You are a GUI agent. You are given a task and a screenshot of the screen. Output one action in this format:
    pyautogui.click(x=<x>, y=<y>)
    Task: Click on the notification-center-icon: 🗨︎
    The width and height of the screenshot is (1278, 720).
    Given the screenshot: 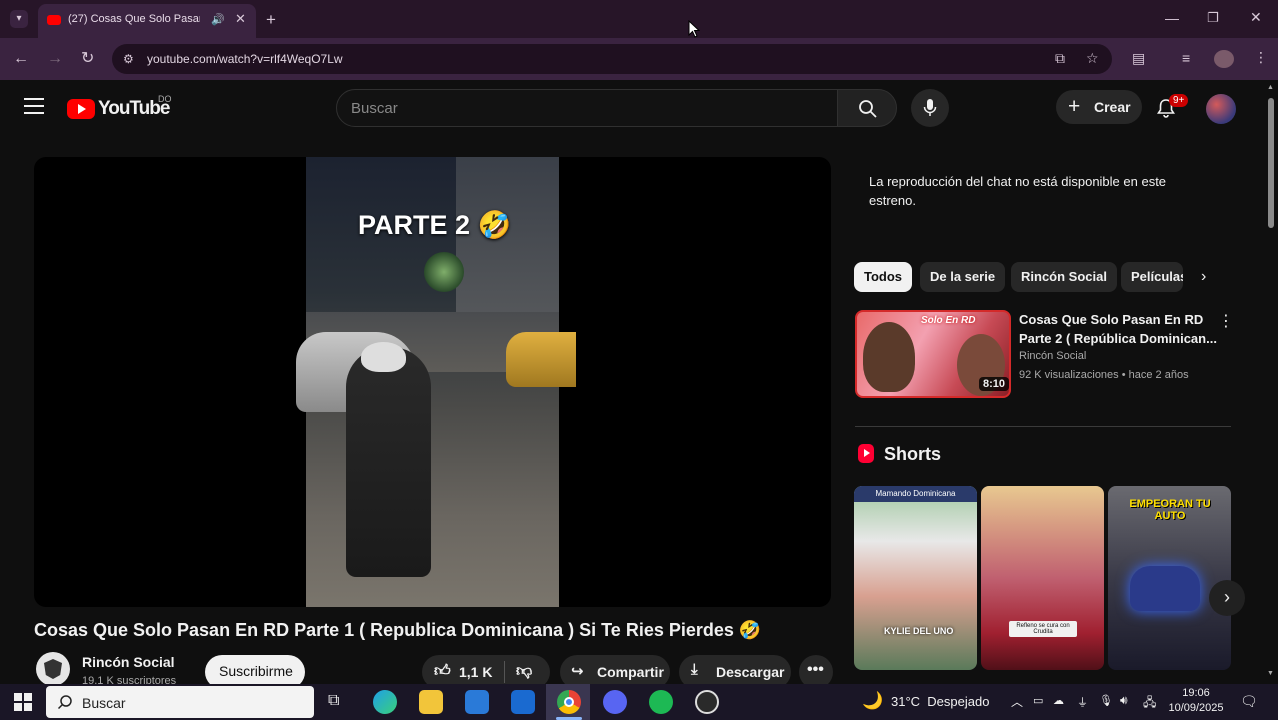 What is the action you would take?
    pyautogui.click(x=1249, y=701)
    